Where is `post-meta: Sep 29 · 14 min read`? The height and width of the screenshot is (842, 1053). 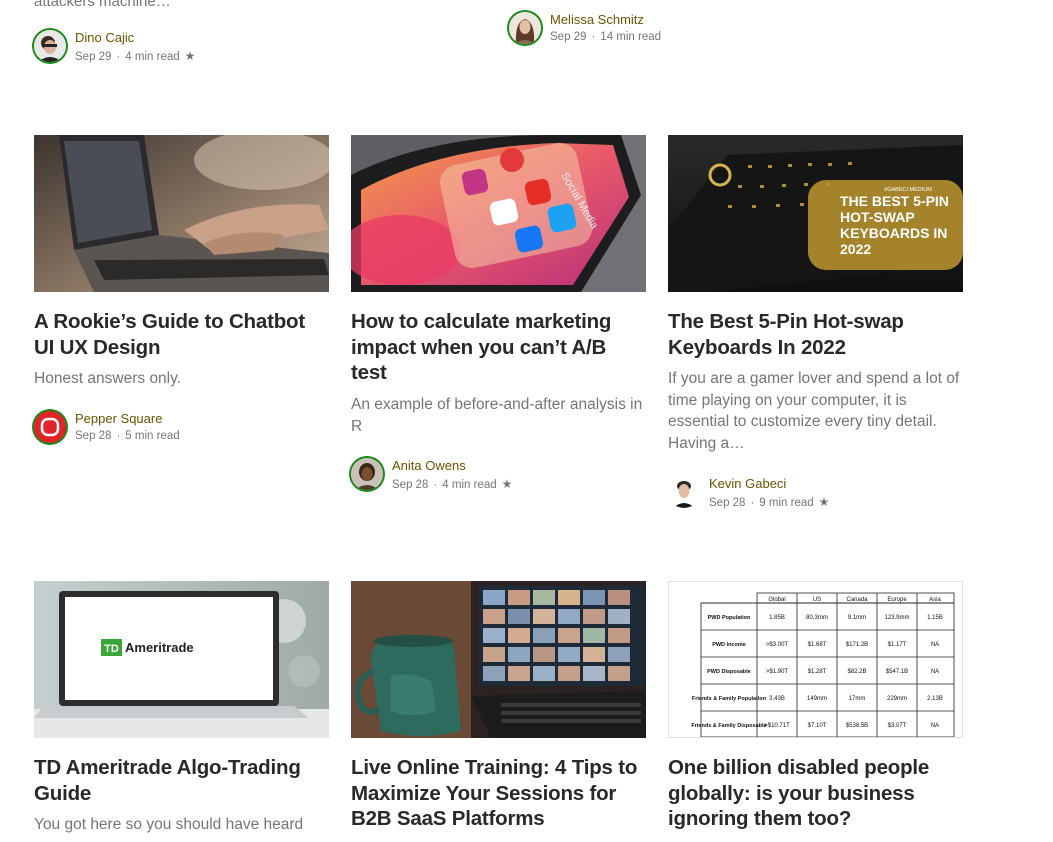
post-meta: Sep 29 · 14 min read is located at coordinates (605, 37).